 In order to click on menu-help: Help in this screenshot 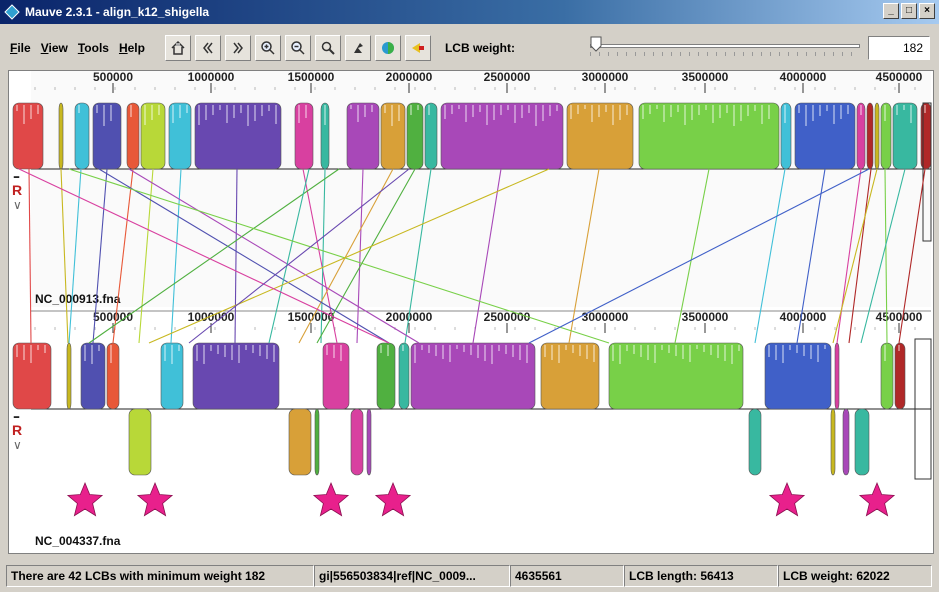, I will do `click(132, 48)`.